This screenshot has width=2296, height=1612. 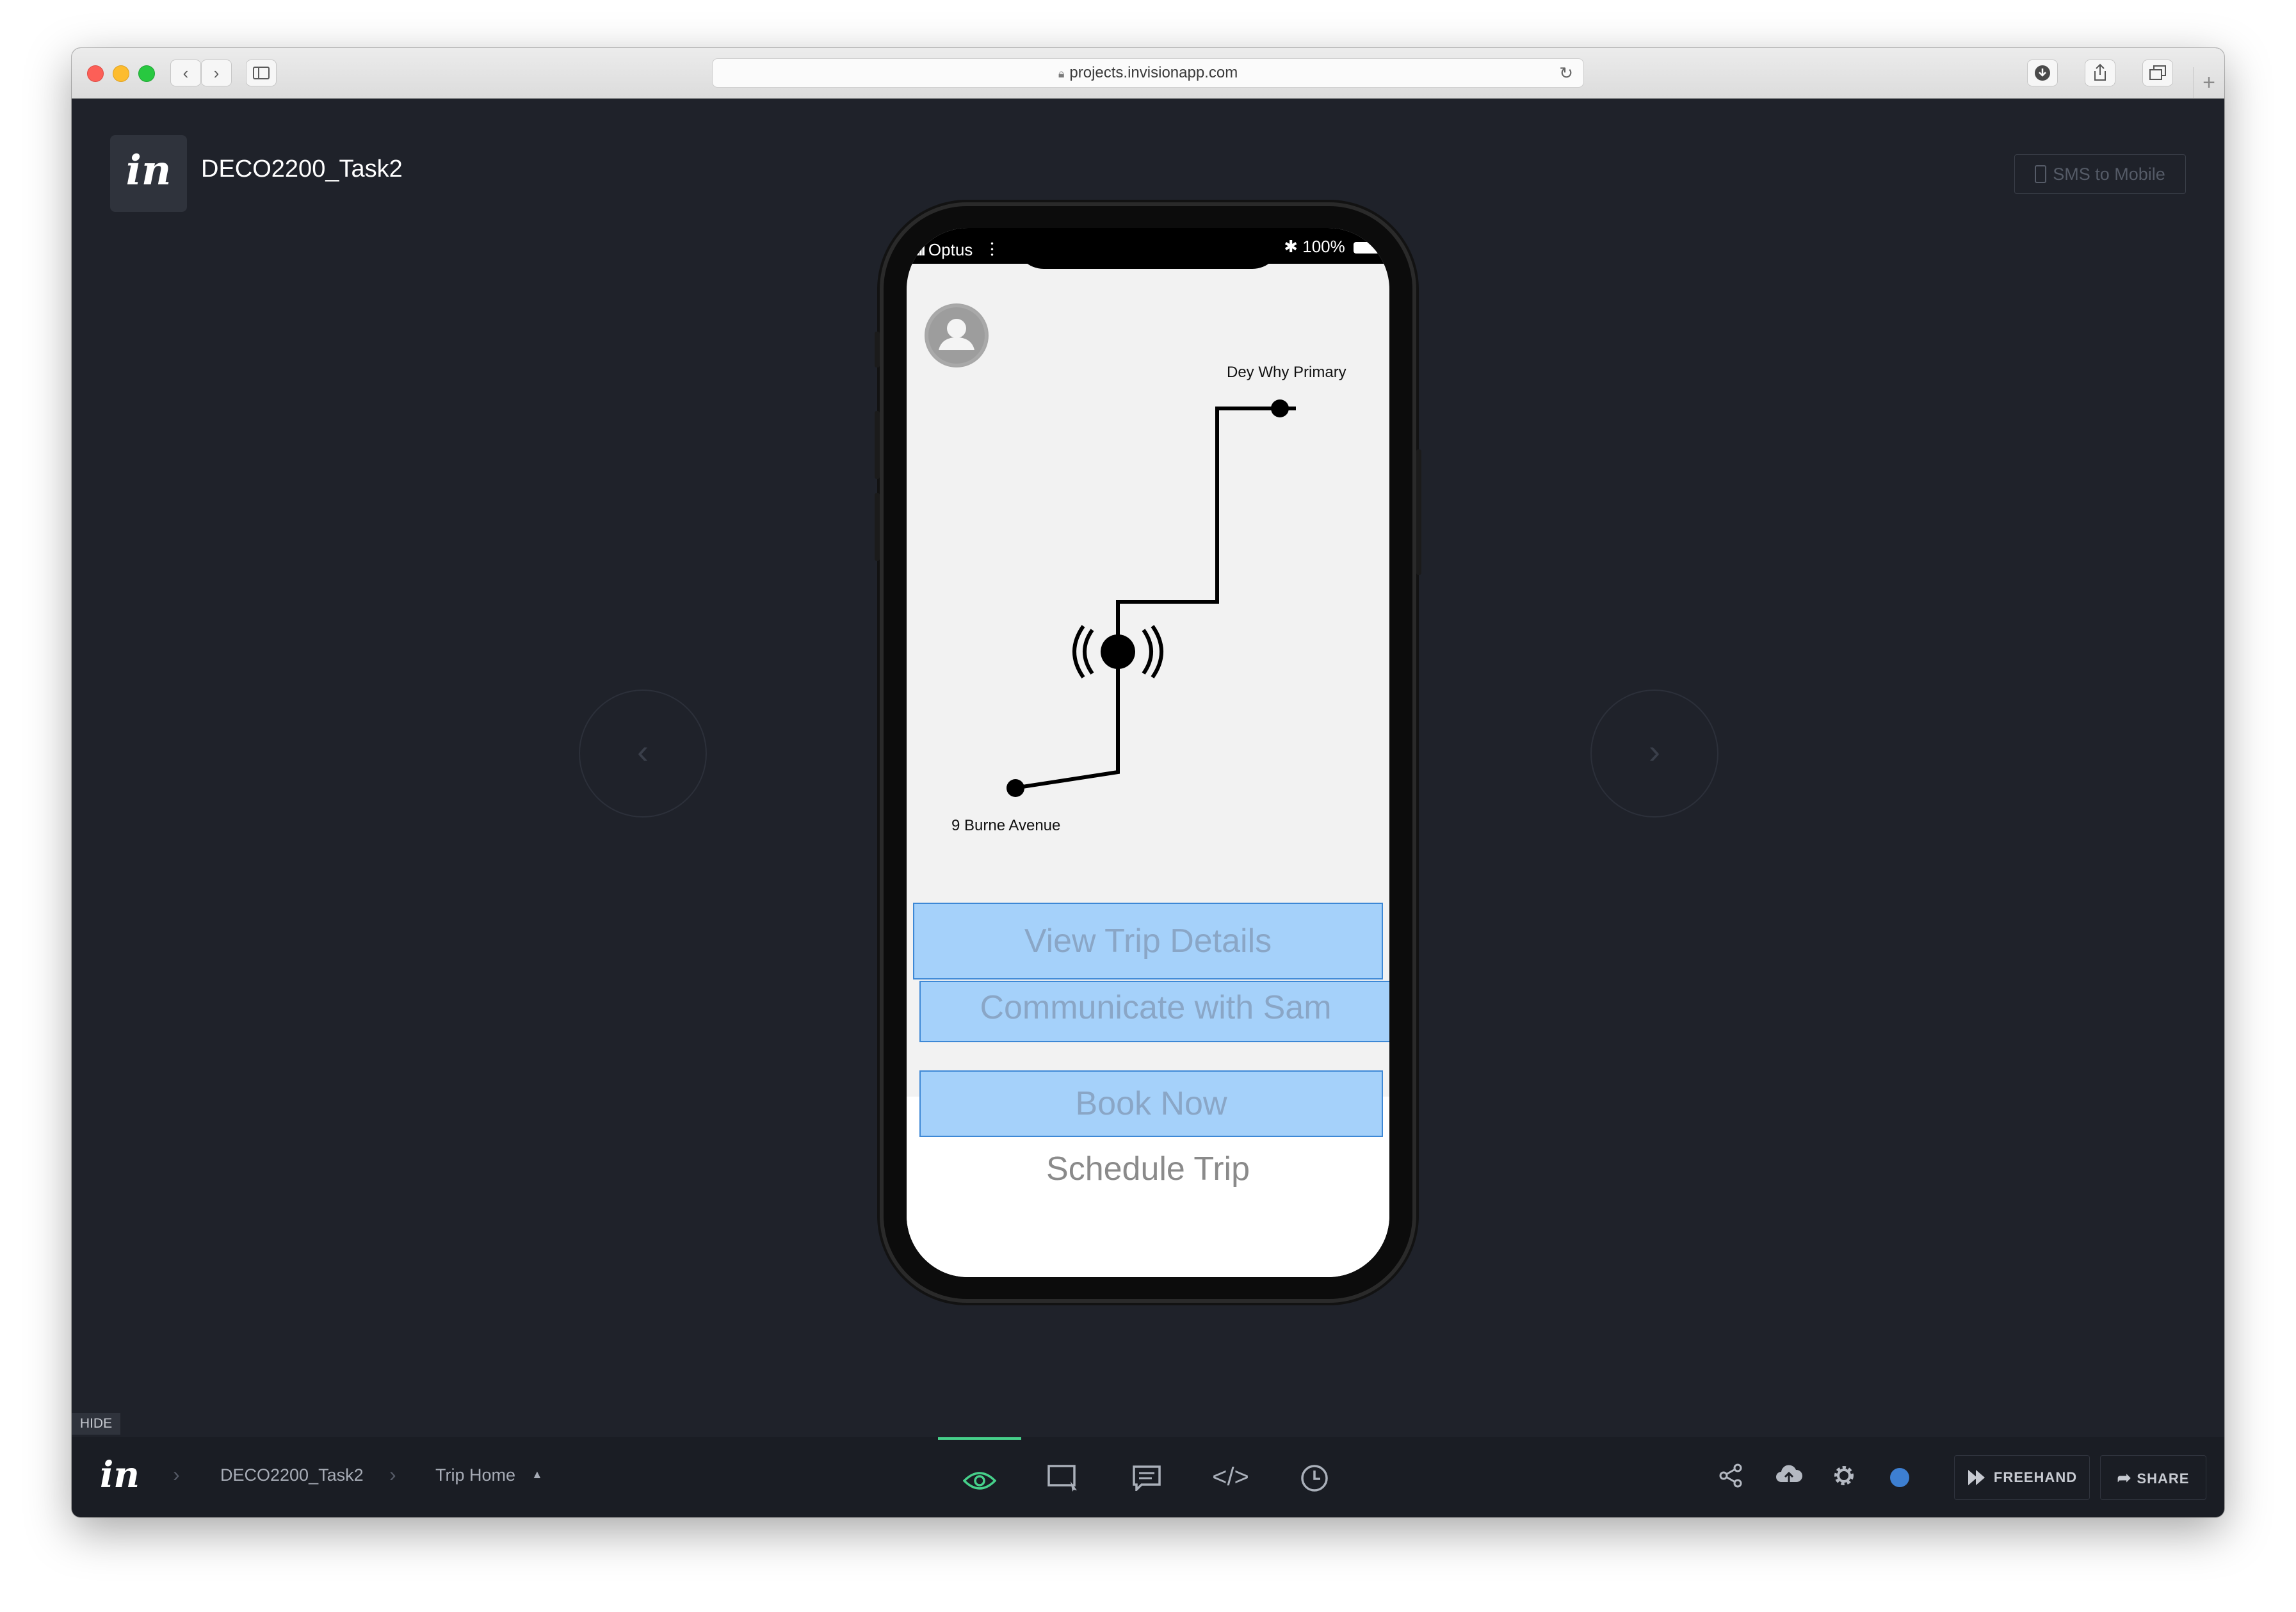 I want to click on project-title: DECO2200_Task2, so click(x=302, y=169).